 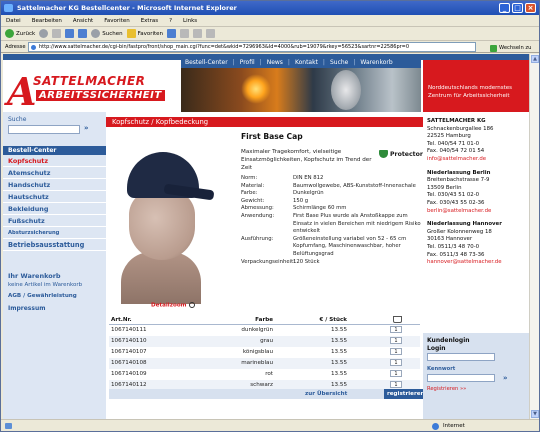 I want to click on menu-help: ?, so click(x=170, y=20).